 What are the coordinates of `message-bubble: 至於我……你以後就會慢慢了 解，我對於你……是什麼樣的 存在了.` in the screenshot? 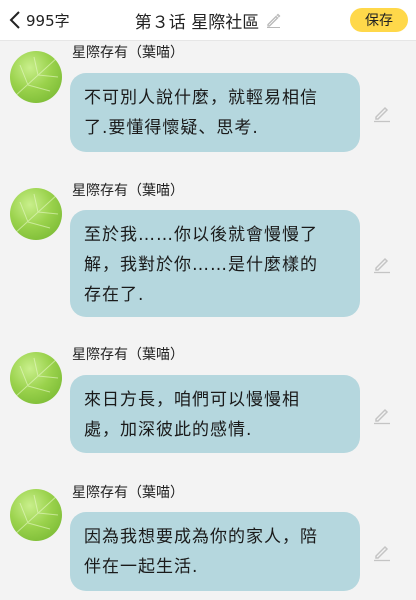 It's located at (215, 263).